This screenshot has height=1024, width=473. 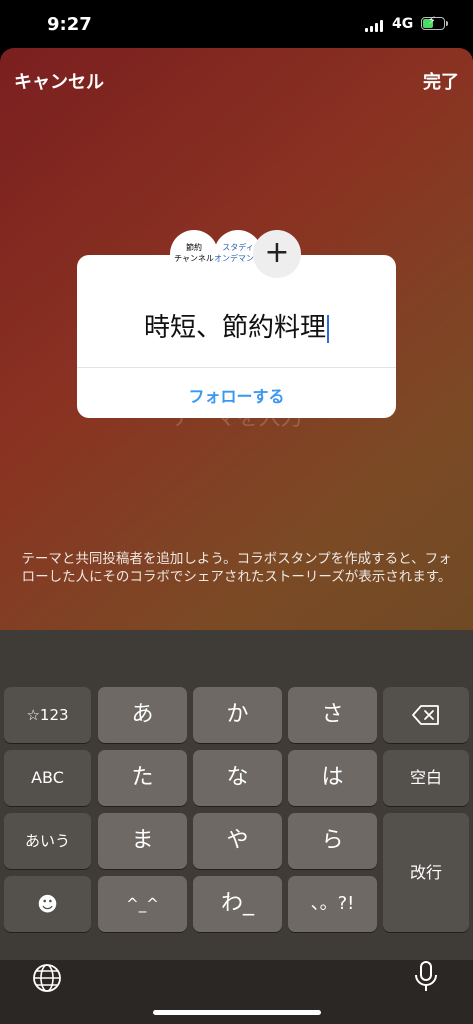 I want to click on globe-icon, so click(x=47, y=978).